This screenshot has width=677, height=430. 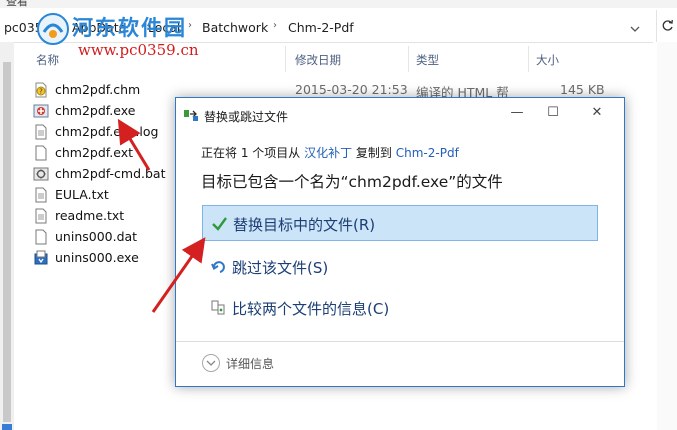 I want to click on address-dropdown-icon, so click(x=635, y=29).